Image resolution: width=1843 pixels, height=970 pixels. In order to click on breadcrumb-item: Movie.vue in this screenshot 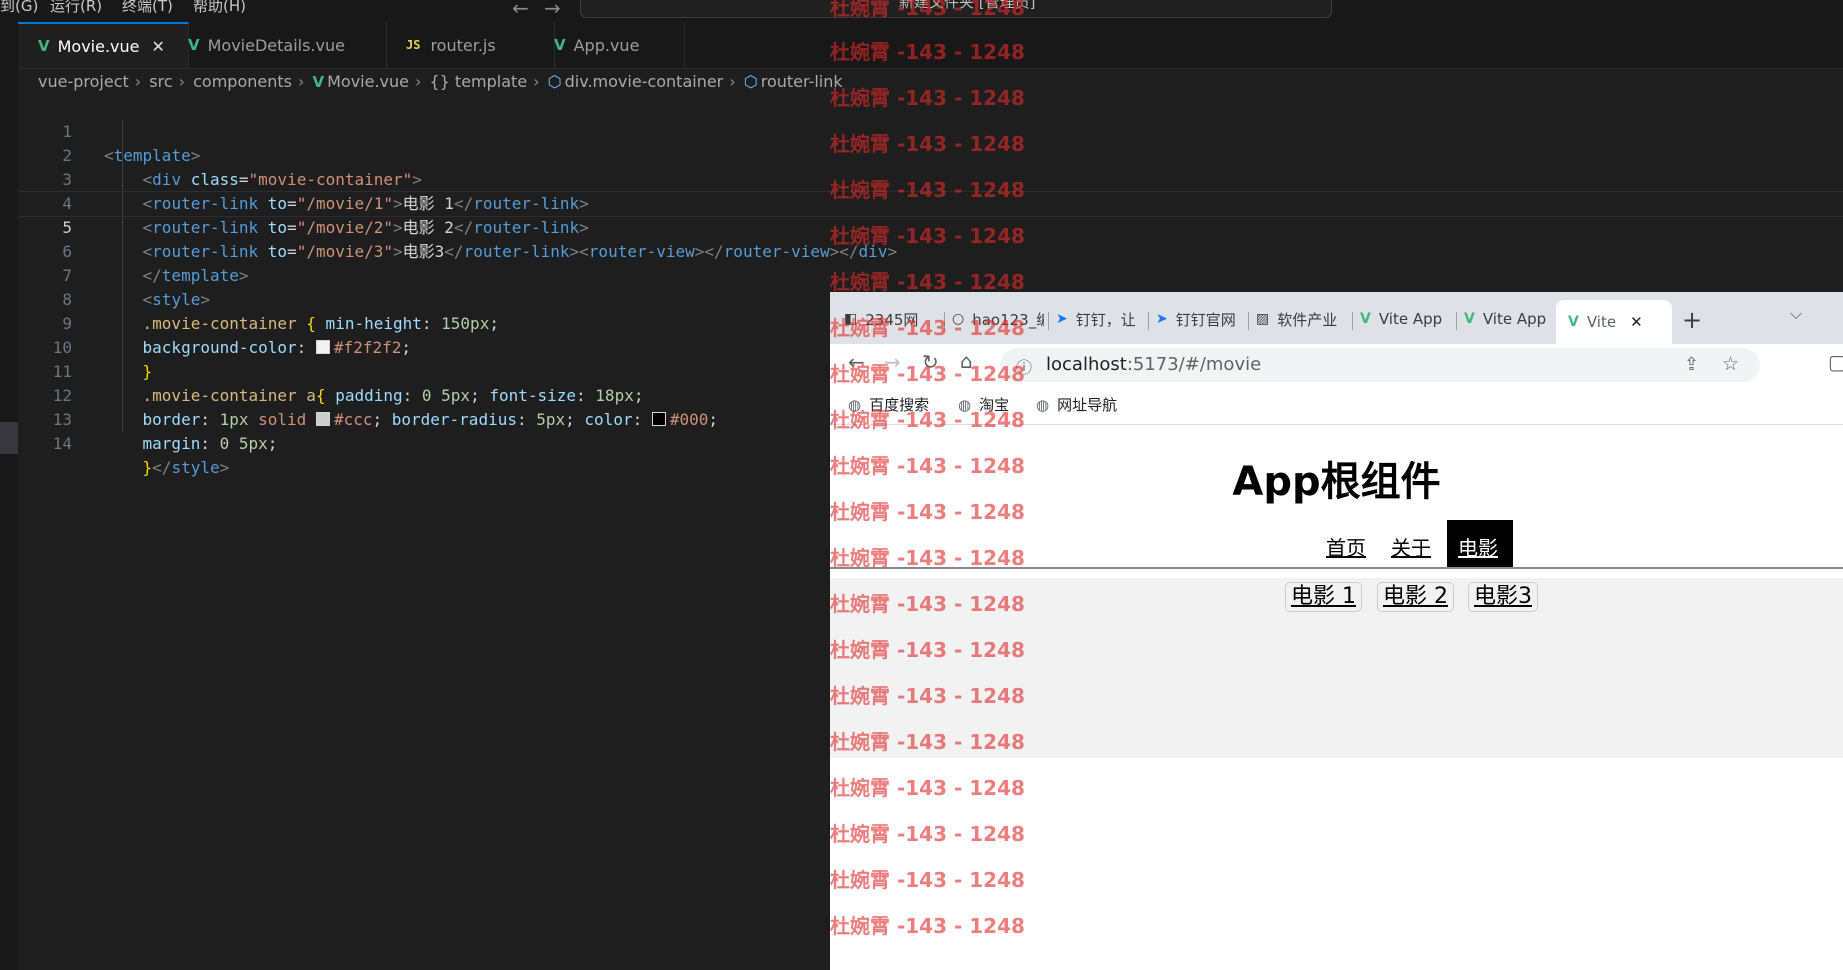, I will do `click(368, 81)`.